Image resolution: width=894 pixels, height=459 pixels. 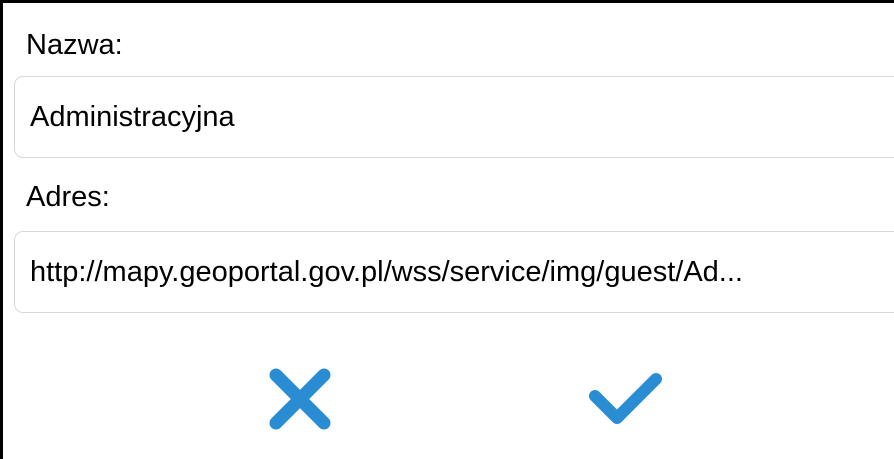 I want to click on cancel-button, so click(x=300, y=399).